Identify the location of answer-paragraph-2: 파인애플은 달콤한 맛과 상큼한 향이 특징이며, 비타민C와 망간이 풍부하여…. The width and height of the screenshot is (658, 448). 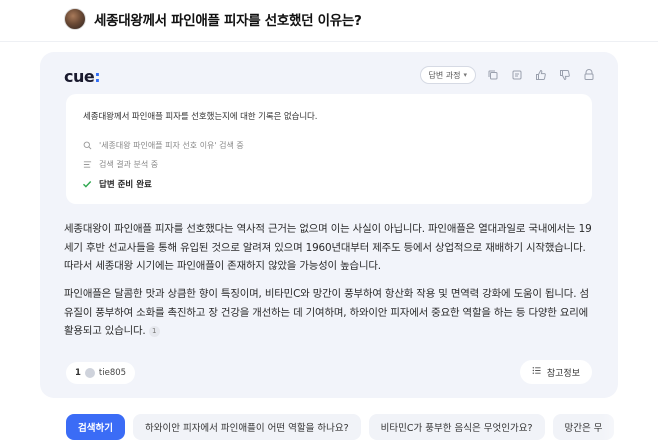
(330, 313).